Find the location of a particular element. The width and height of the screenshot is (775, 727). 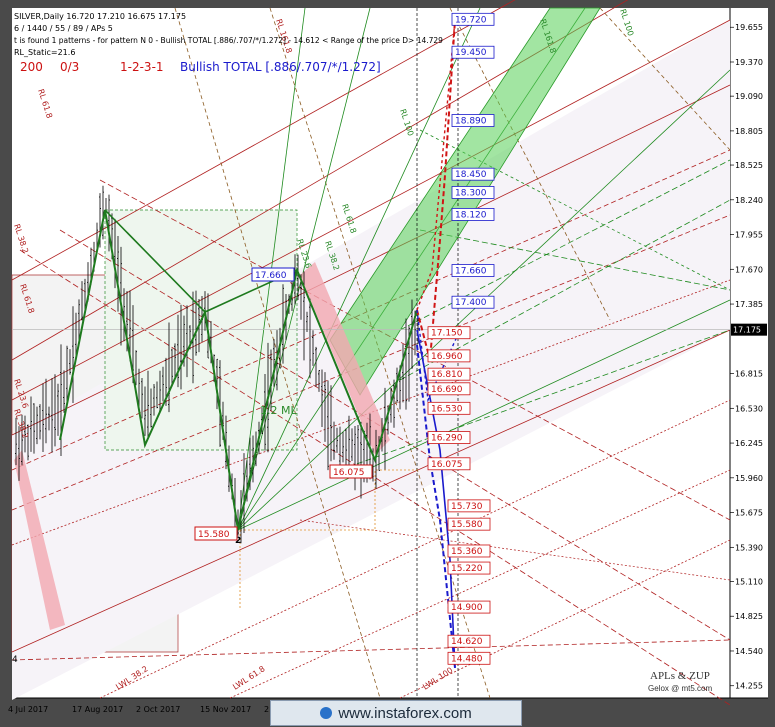

x-tick-label: 2 Oct 2017 is located at coordinates (158, 709).